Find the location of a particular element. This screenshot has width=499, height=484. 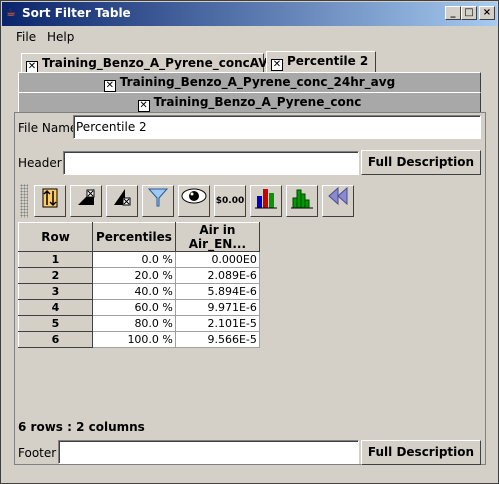

row-number: 6 is located at coordinates (55, 339).